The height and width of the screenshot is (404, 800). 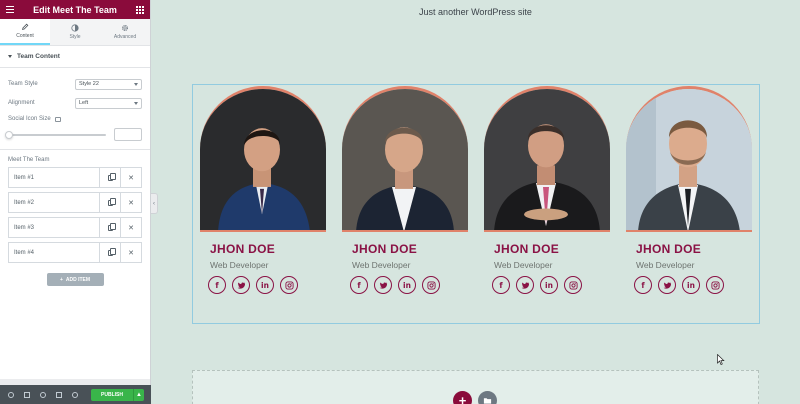 What do you see at coordinates (25, 32) in the screenshot?
I see `tab-content: Content` at bounding box center [25, 32].